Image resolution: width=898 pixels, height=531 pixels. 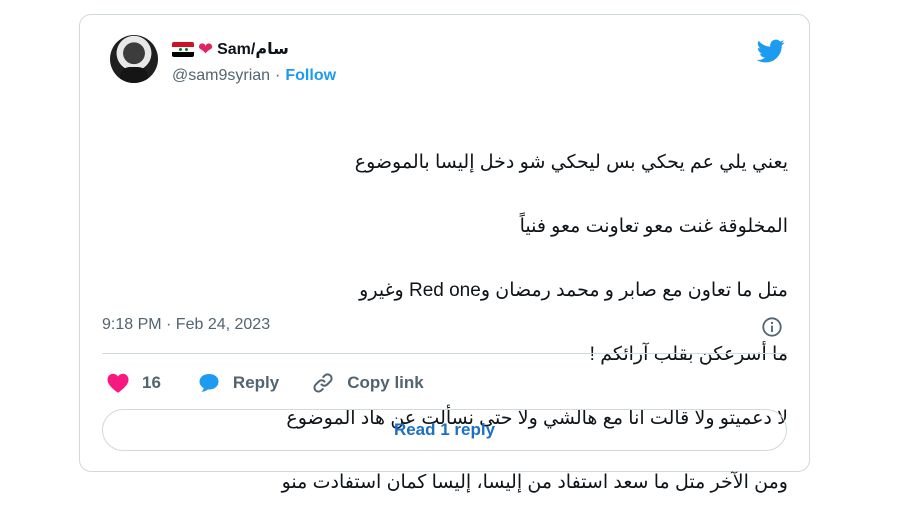 What do you see at coordinates (771, 51) in the screenshot?
I see `twitter-bird-icon` at bounding box center [771, 51].